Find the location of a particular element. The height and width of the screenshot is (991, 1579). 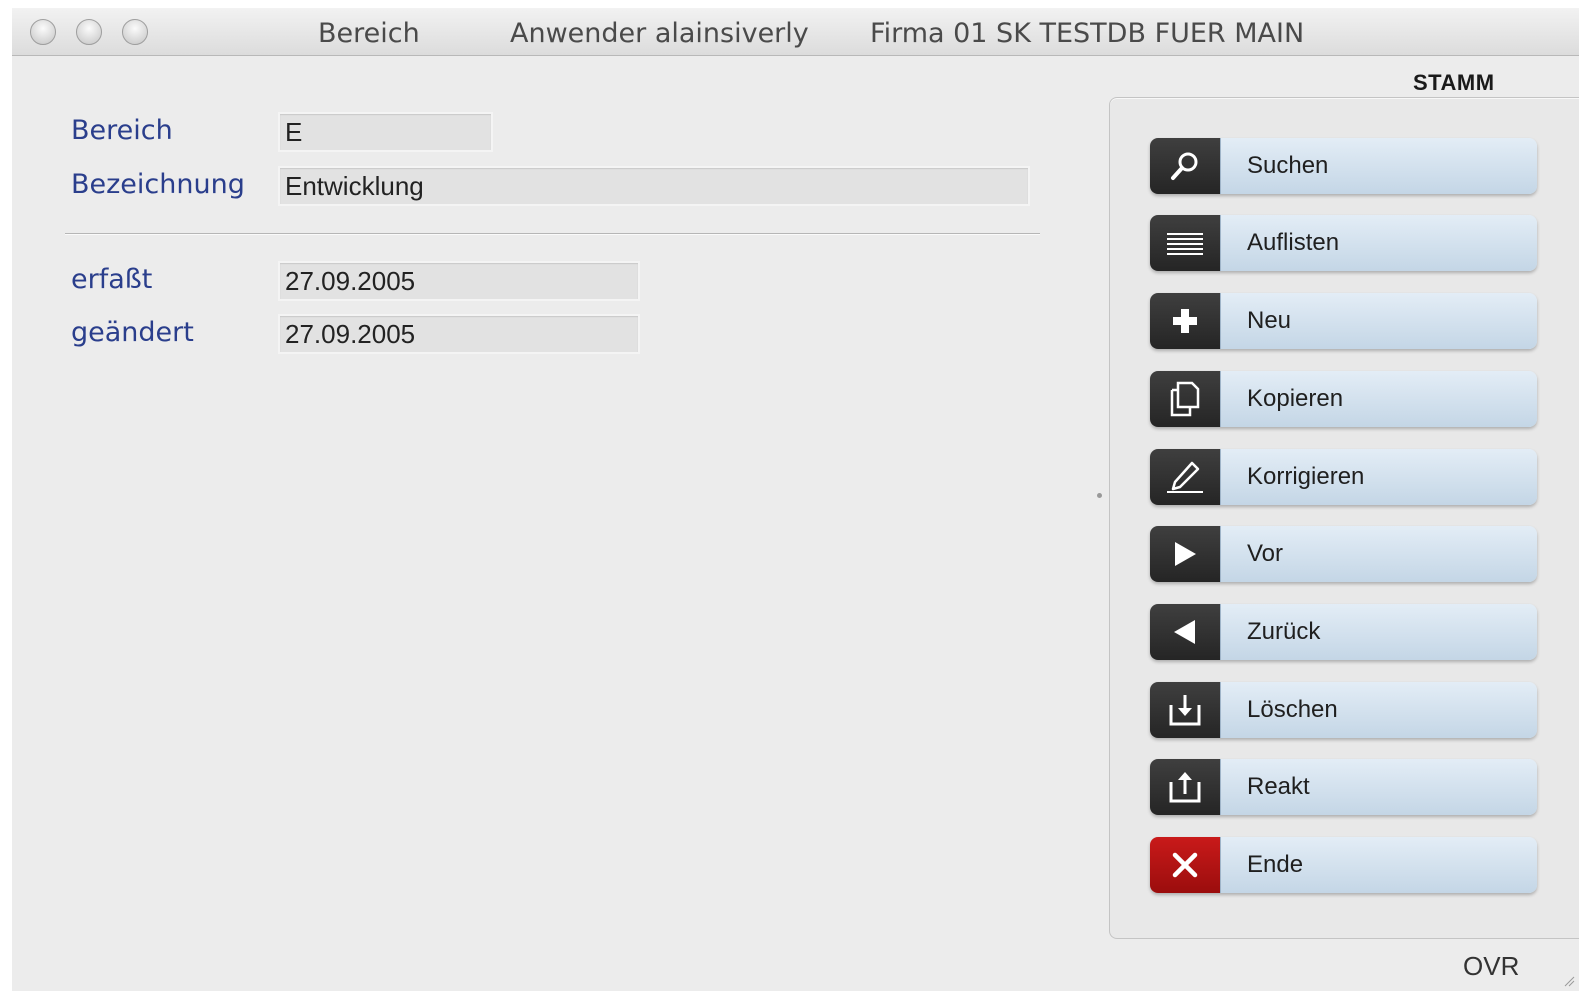

erfasst-label: erfaßt is located at coordinates (112, 279).